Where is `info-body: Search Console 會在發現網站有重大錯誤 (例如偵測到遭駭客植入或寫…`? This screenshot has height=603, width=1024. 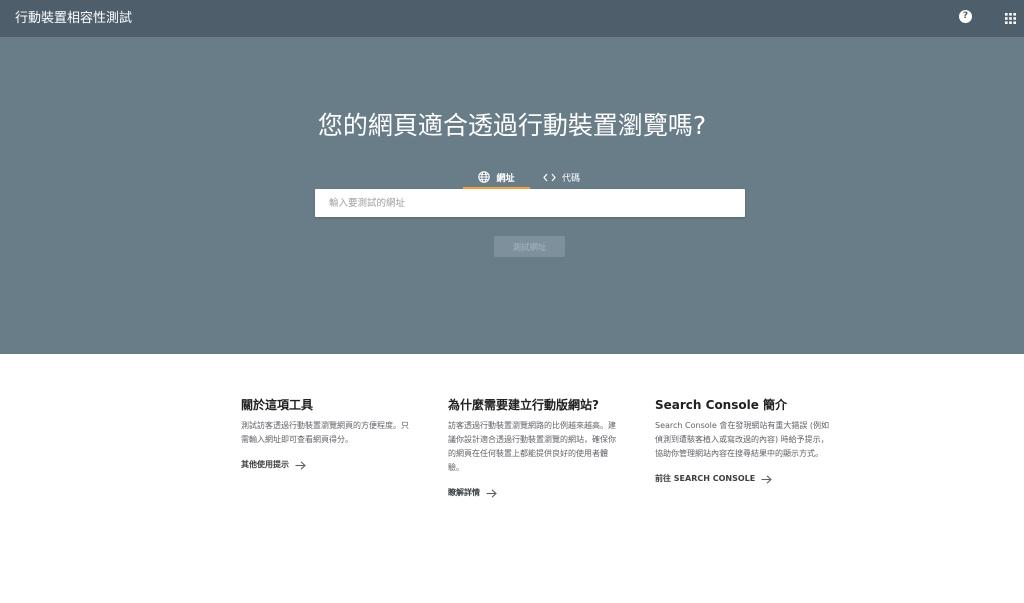
info-body: Search Console 會在發現網站有重大錯誤 (例如偵測到遭駭客植入或寫… is located at coordinates (742, 439).